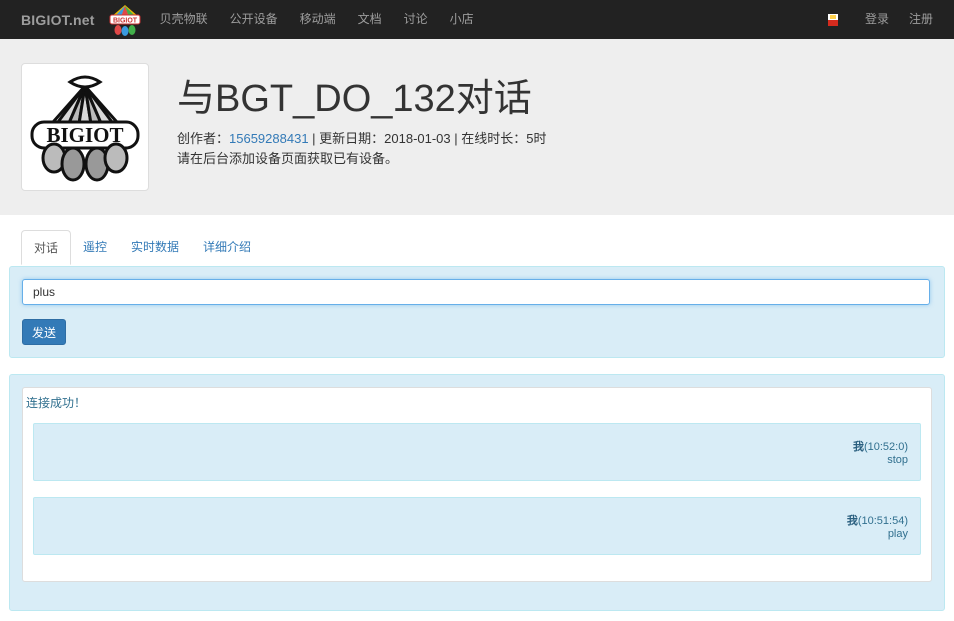 This screenshot has width=954, height=621. I want to click on nav-item-discuss: 讨论, so click(416, 19).